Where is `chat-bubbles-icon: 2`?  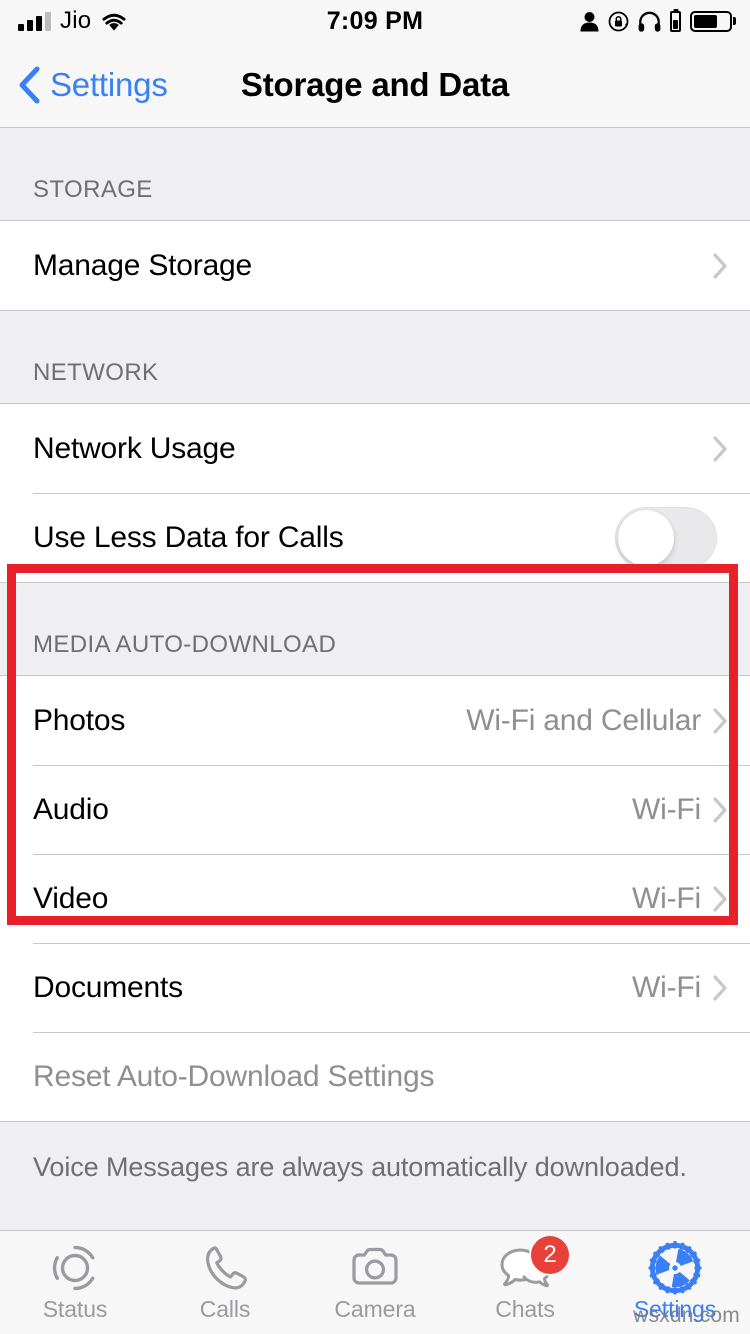 chat-bubbles-icon: 2 is located at coordinates (533, 1265).